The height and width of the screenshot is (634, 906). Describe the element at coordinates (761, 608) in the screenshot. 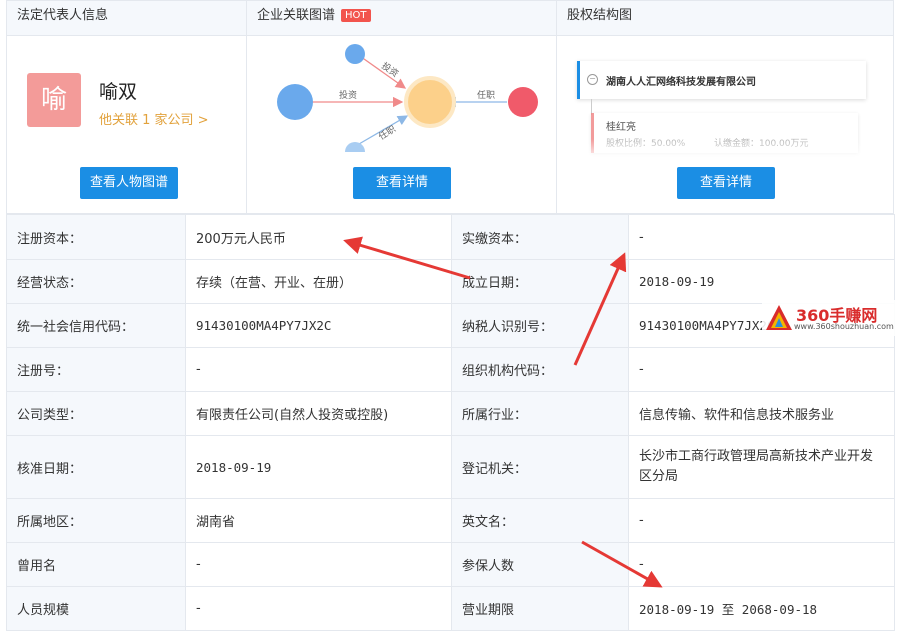

I see `value-business-term: 2018-09-19 至 2068-09-18` at that location.